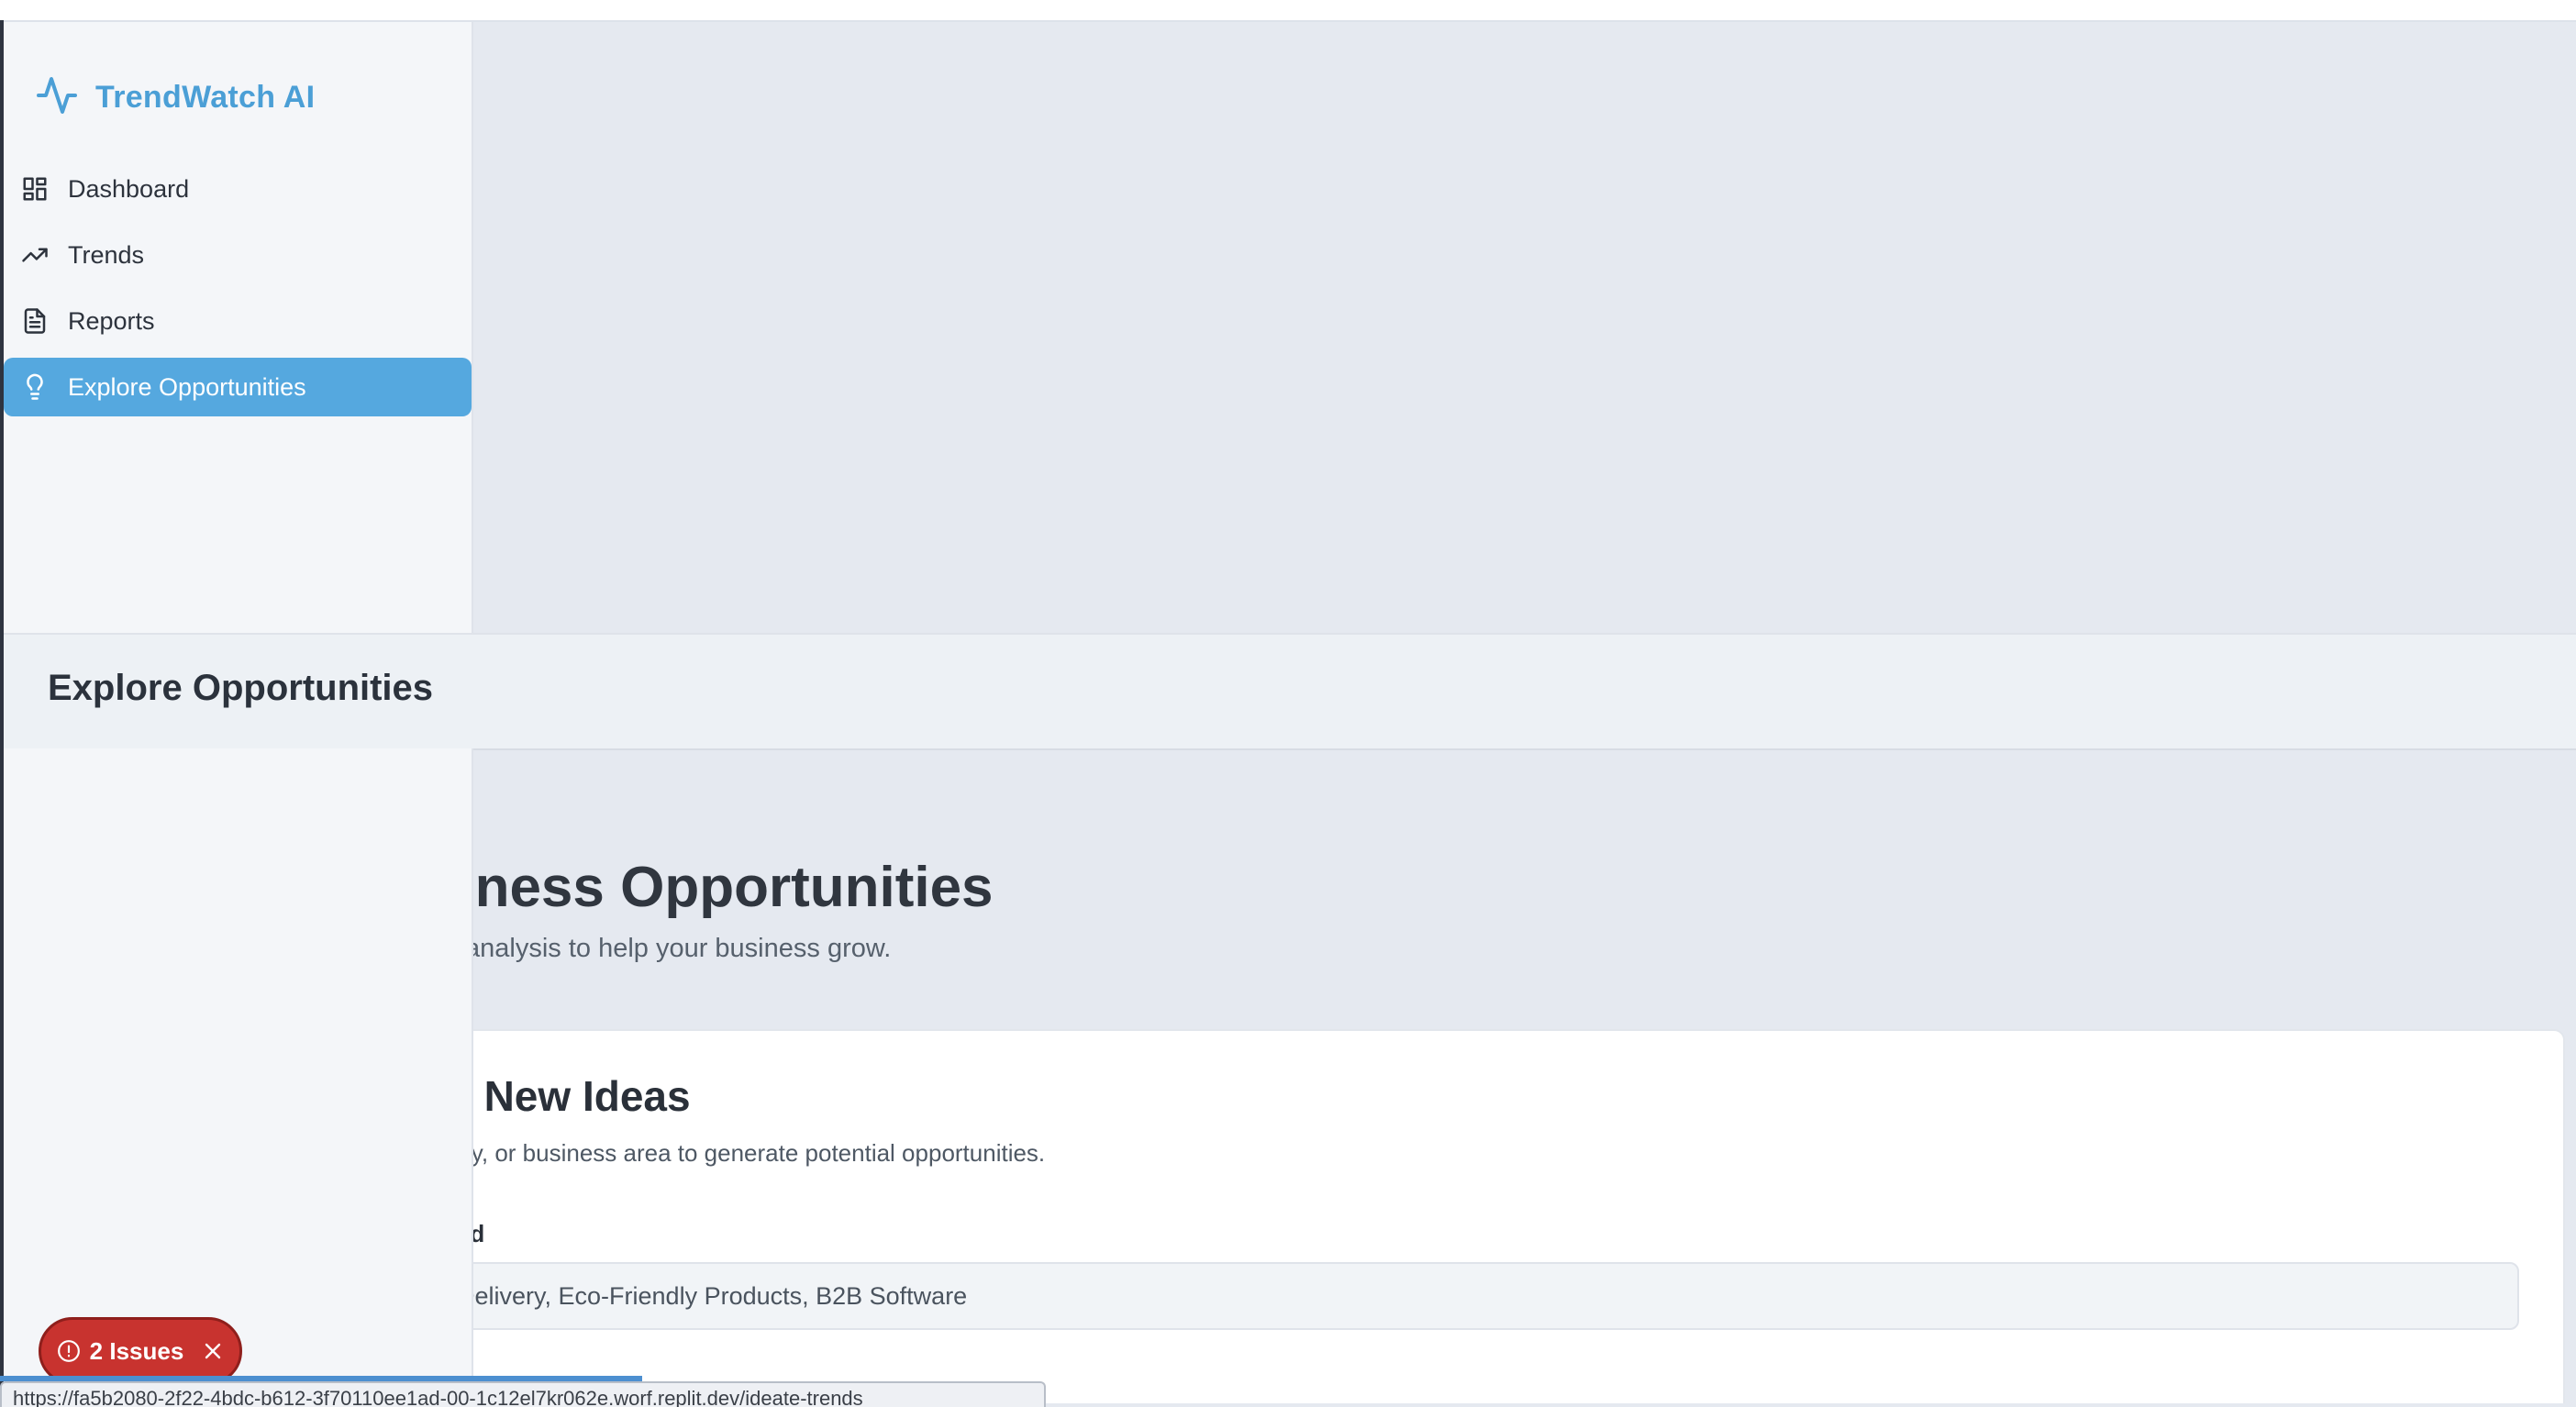 This screenshot has width=2576, height=1407. What do you see at coordinates (1288, 11) in the screenshot?
I see `top-strip` at bounding box center [1288, 11].